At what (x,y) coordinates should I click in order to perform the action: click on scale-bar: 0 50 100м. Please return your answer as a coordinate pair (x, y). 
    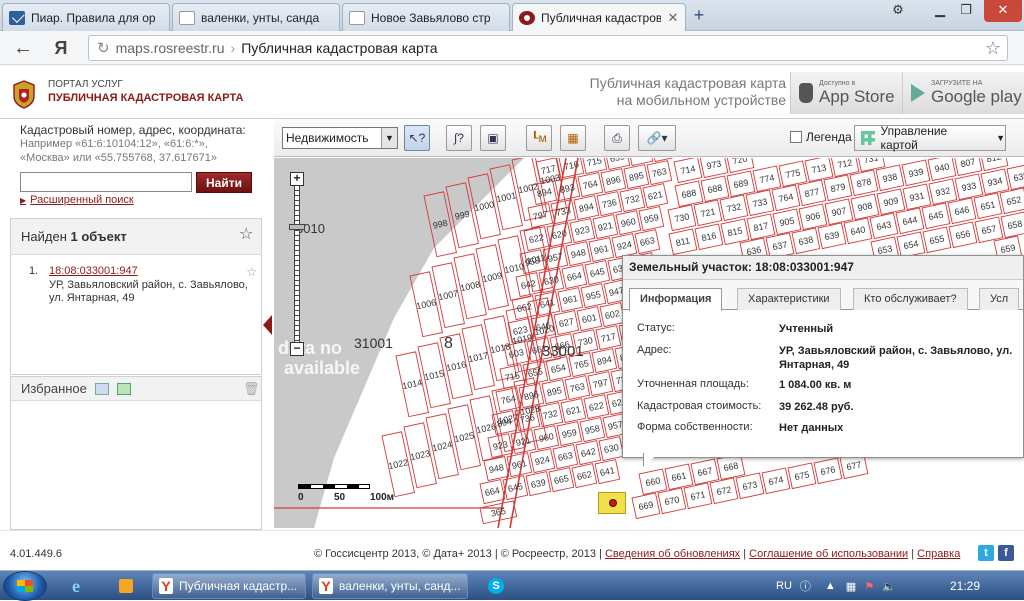
    Looking at the image, I should click on (346, 497).